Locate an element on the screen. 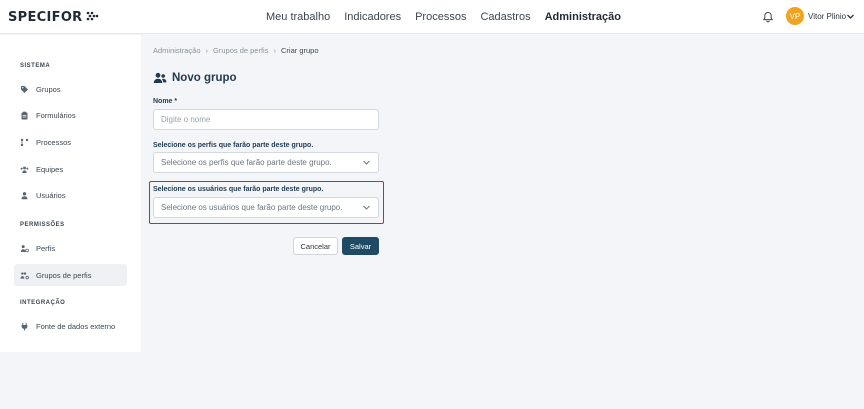 Image resolution: width=864 pixels, height=409 pixels. page-title: Novo grupo is located at coordinates (195, 78).